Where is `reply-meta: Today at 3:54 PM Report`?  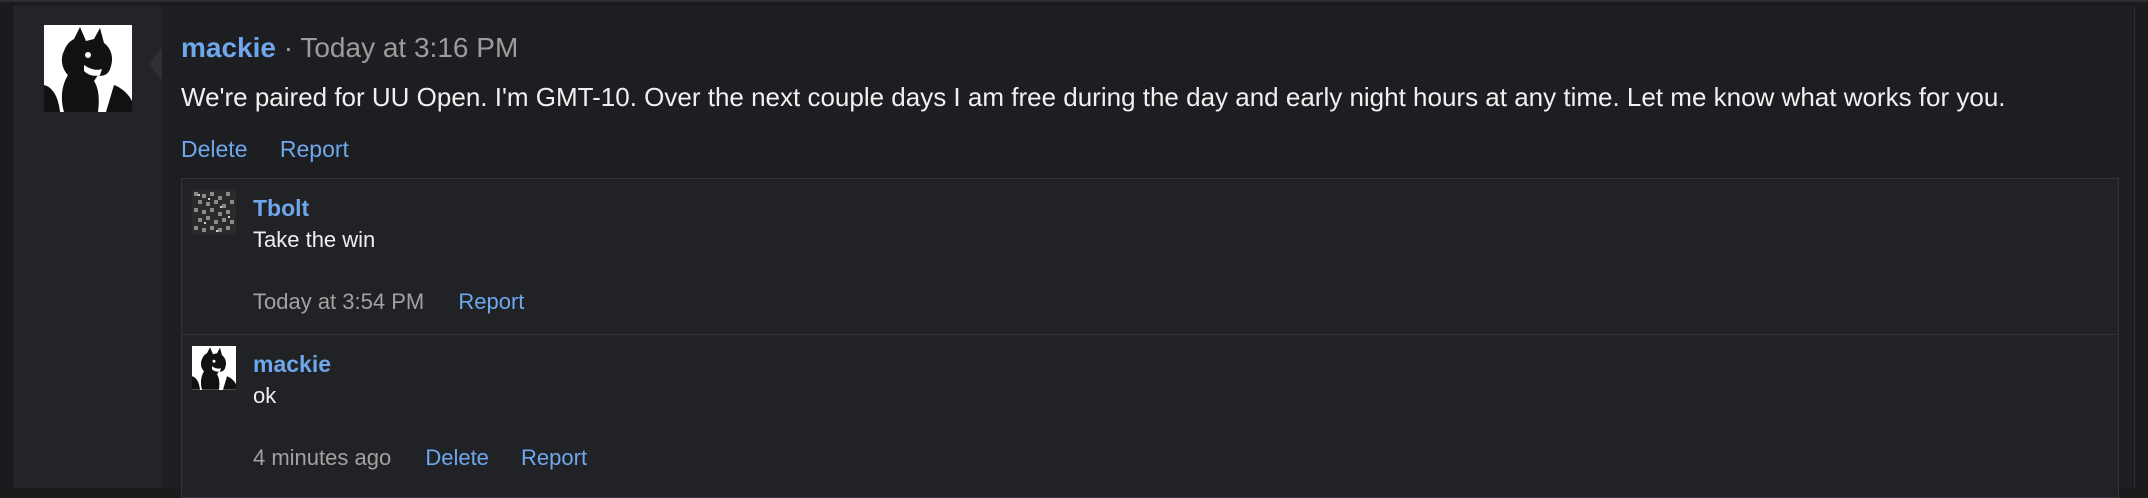 reply-meta: Today at 3:54 PM Report is located at coordinates (401, 302).